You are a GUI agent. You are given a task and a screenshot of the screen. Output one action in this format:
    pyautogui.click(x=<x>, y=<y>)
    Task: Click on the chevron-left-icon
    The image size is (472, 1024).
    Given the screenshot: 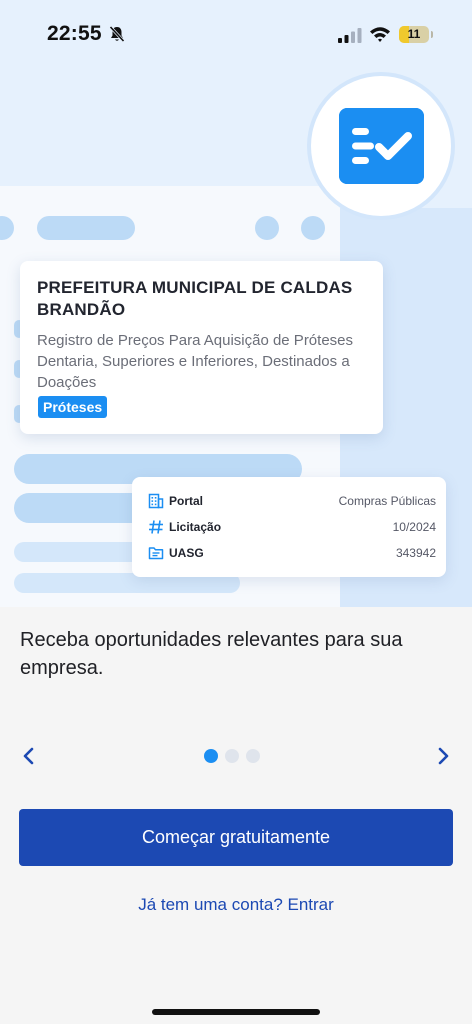 What is the action you would take?
    pyautogui.click(x=29, y=756)
    